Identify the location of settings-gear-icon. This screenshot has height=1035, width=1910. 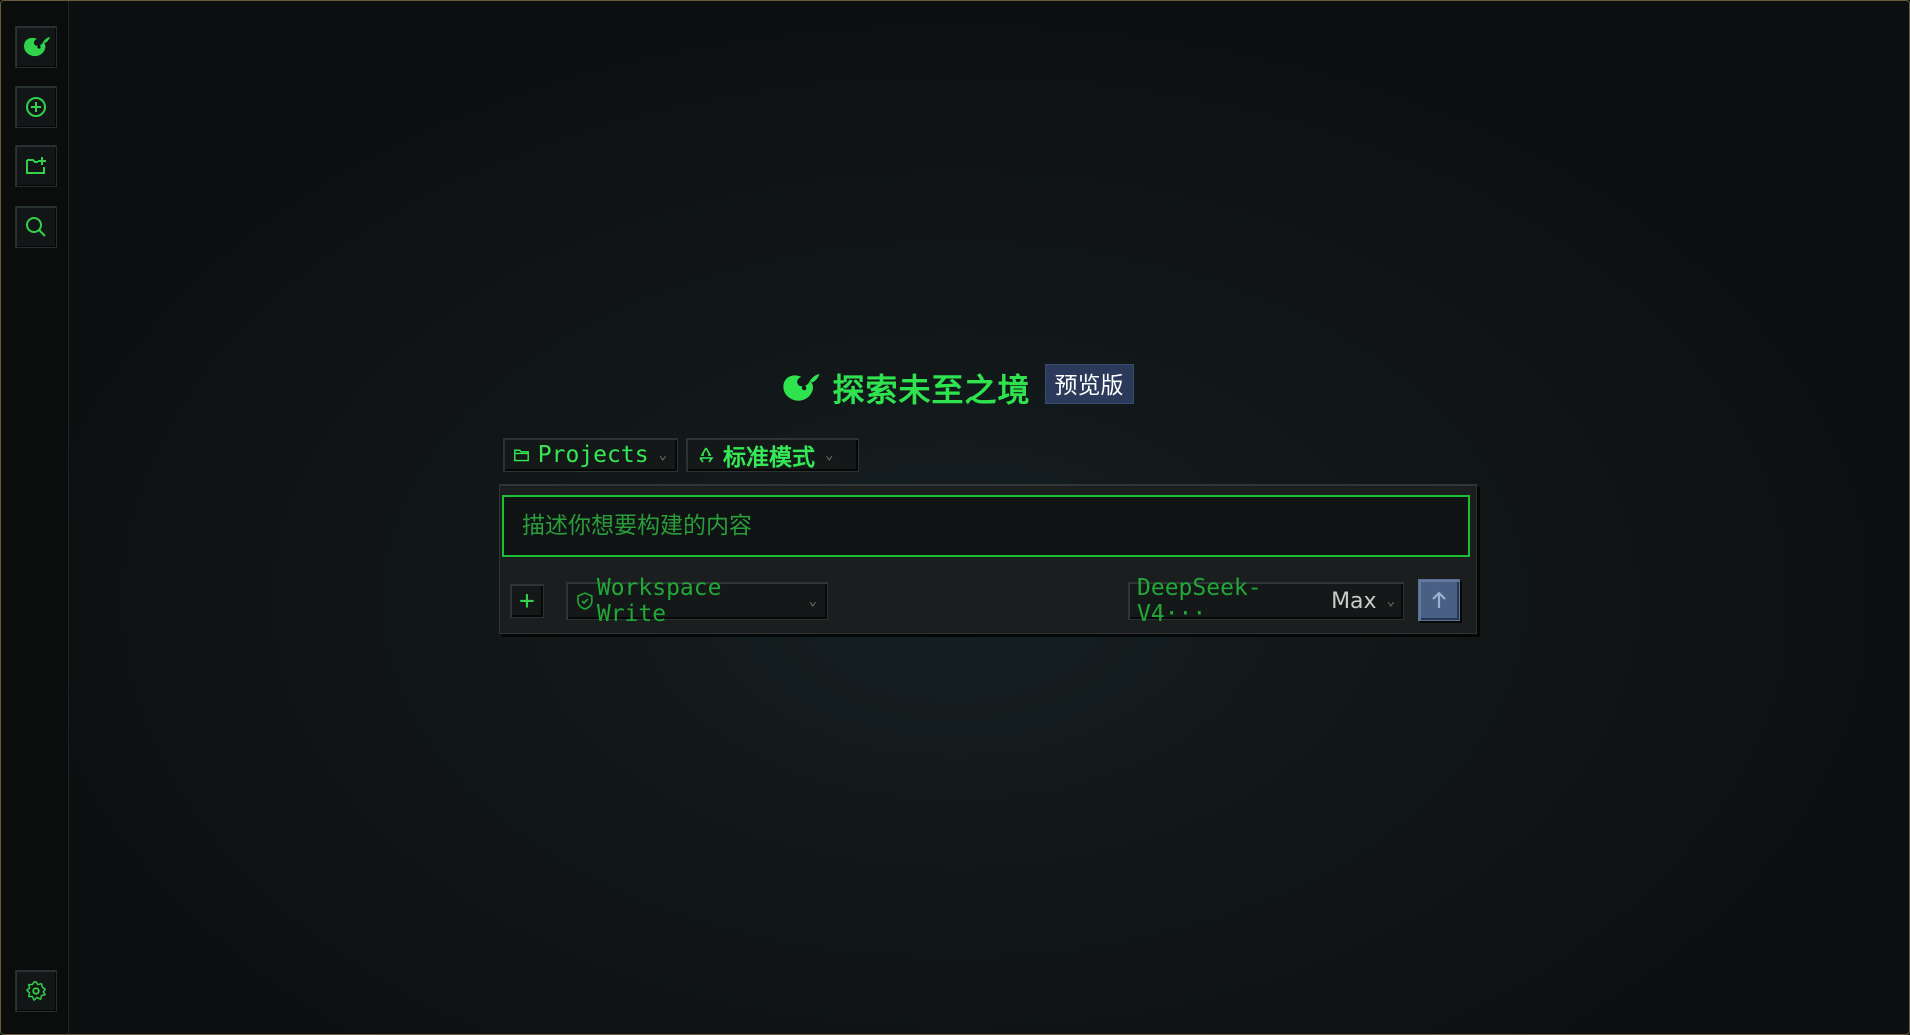
(36, 991).